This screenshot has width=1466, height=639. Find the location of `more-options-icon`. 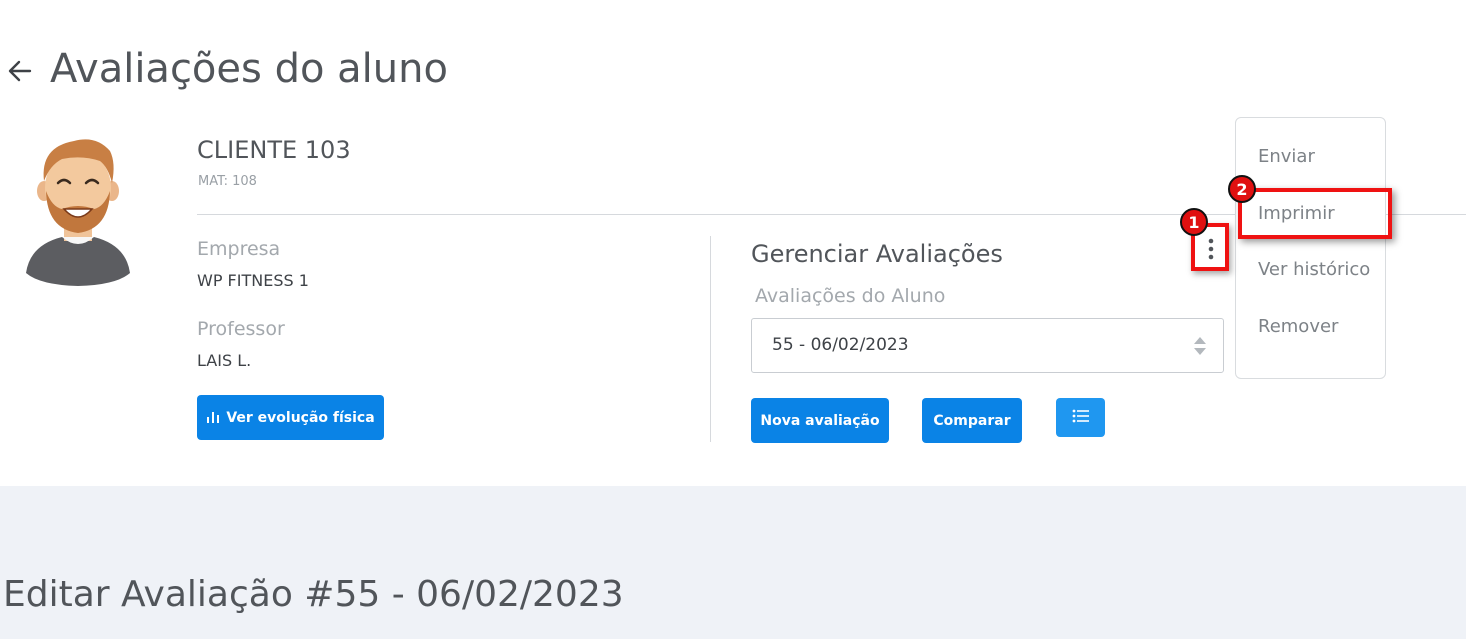

more-options-icon is located at coordinates (1211, 249).